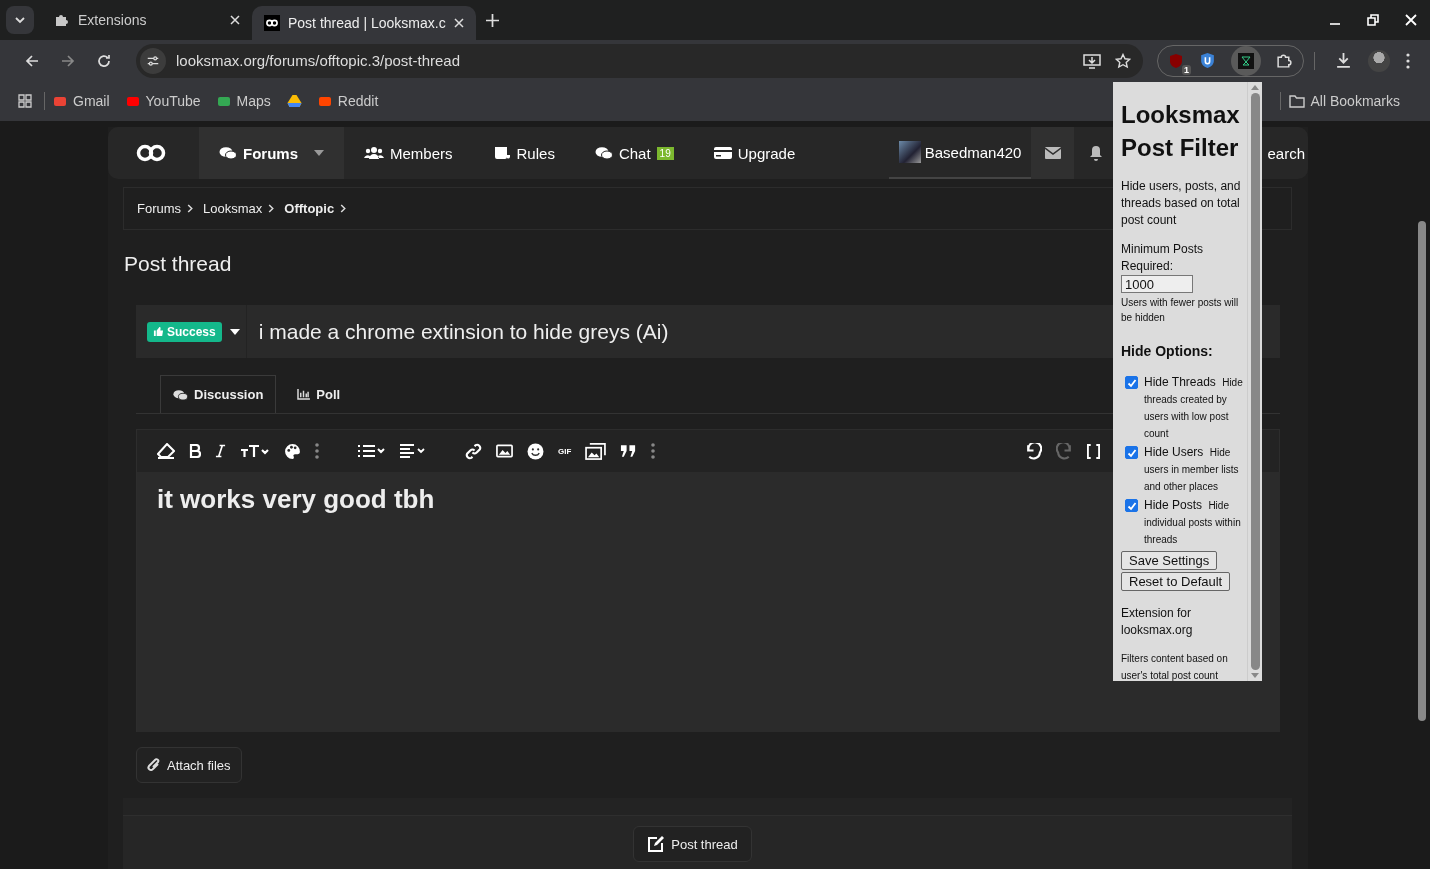 The image size is (1430, 869). Describe the element at coordinates (1184, 622) in the screenshot. I see `popup-footer: Extension for looksmax.org` at that location.